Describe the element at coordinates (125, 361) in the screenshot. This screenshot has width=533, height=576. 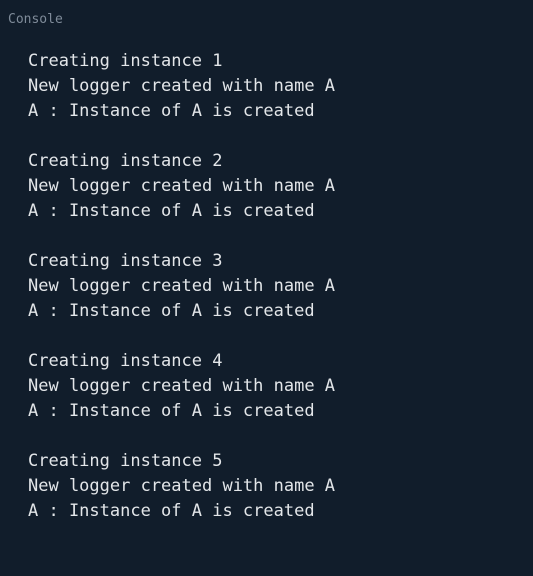
I see `console-line: Creating instance 4` at that location.